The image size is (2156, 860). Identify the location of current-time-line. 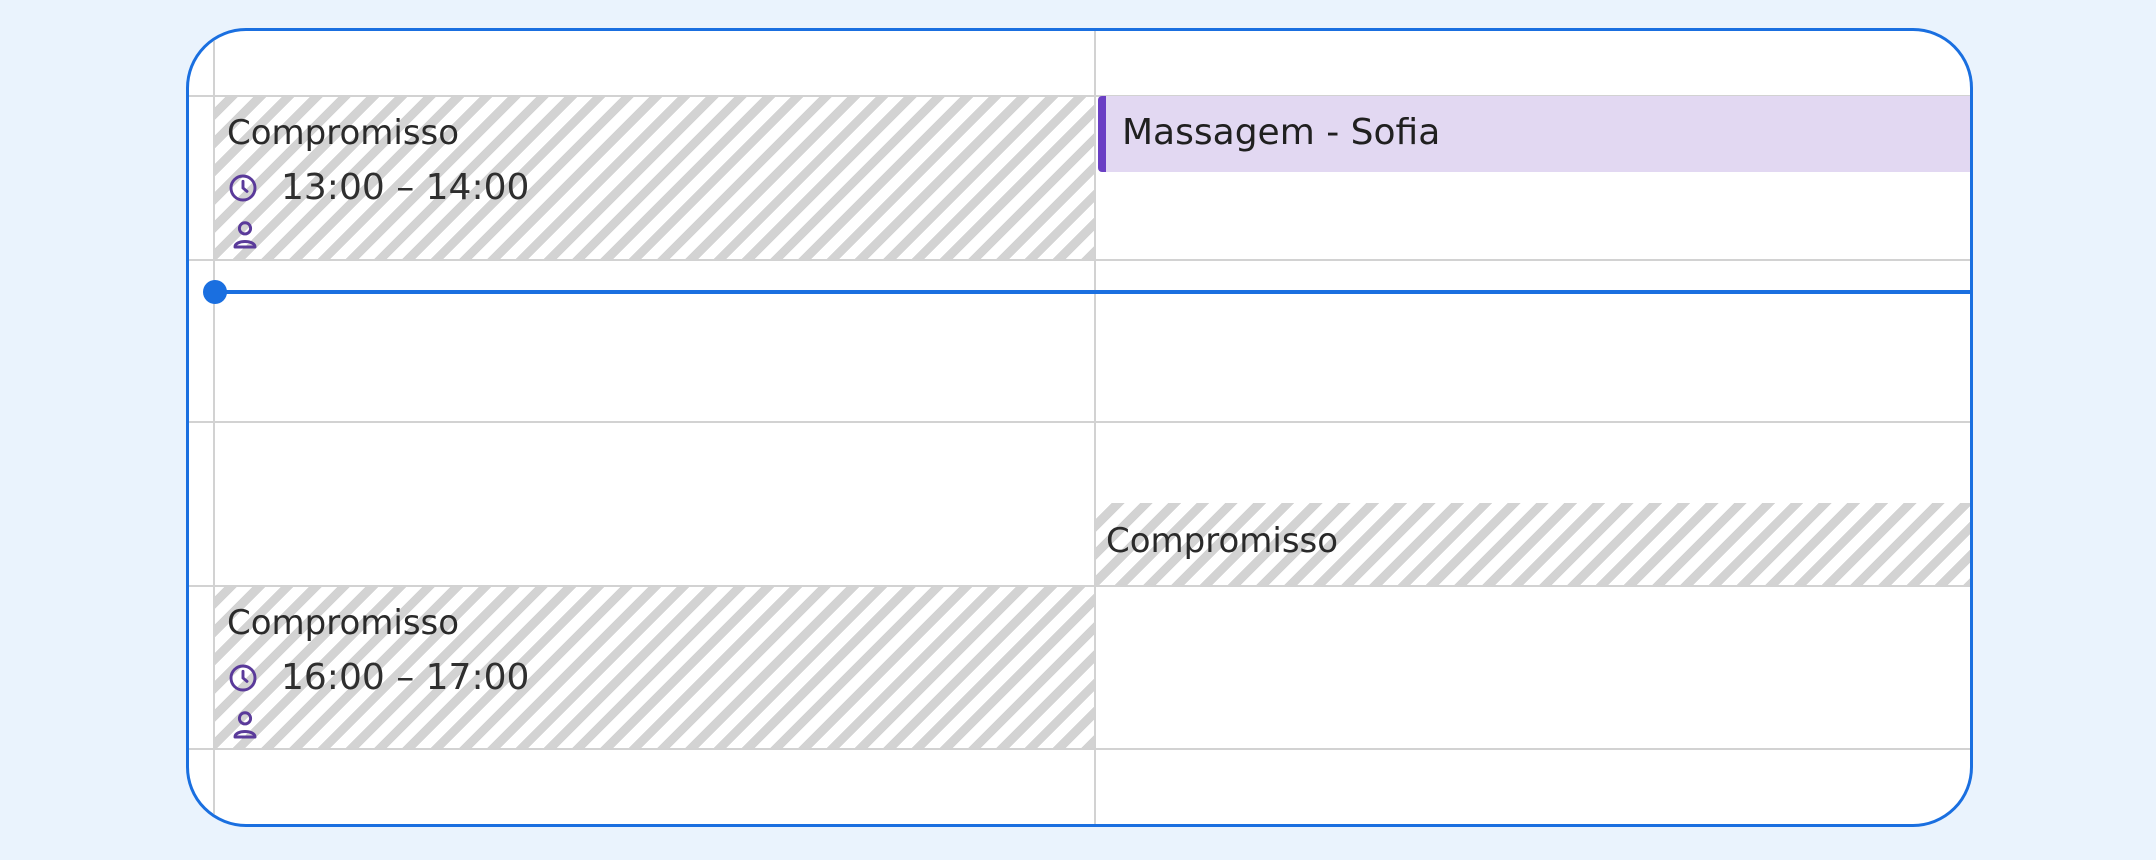
(1092, 292).